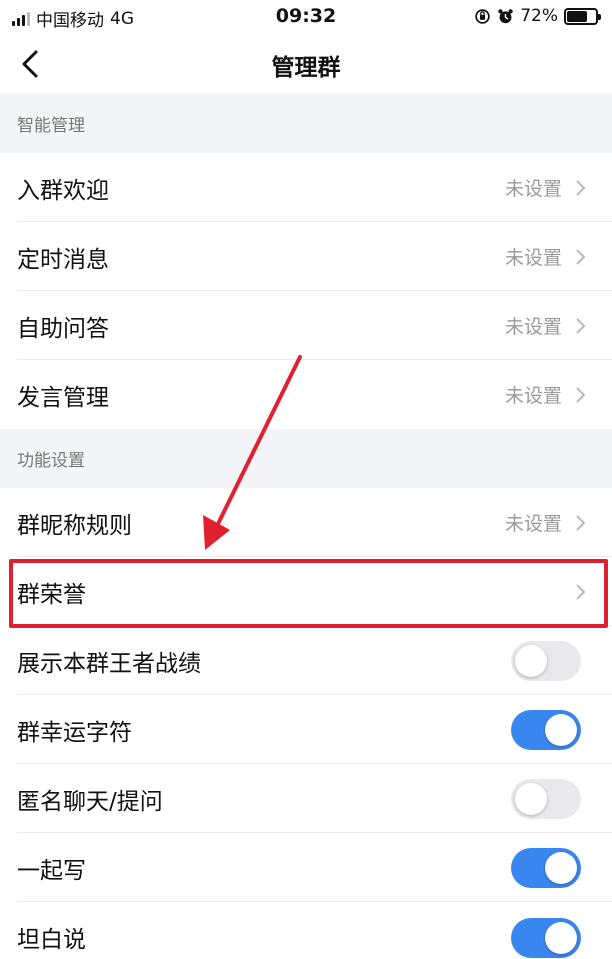 This screenshot has width=612, height=959. I want to click on battery-icon, so click(582, 16).